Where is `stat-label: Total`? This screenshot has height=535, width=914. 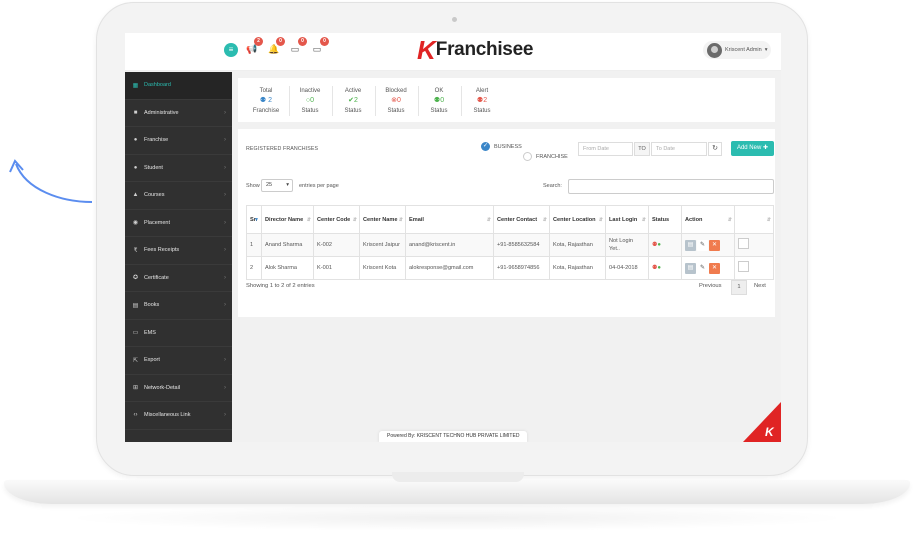
stat-label: Total is located at coordinates (266, 91).